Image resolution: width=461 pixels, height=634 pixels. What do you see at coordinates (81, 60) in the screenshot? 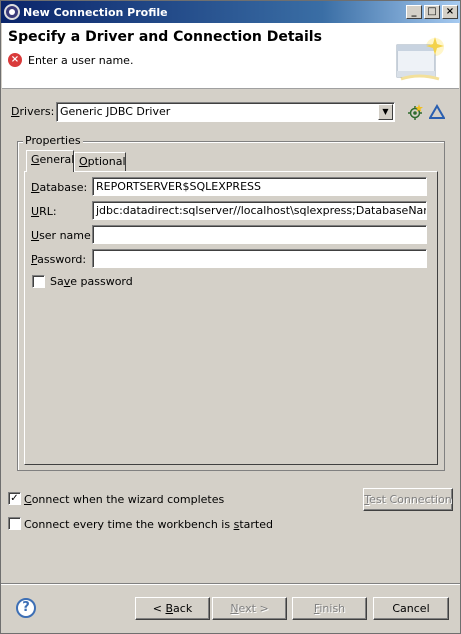
I see `error-message: Enter a user name.` at bounding box center [81, 60].